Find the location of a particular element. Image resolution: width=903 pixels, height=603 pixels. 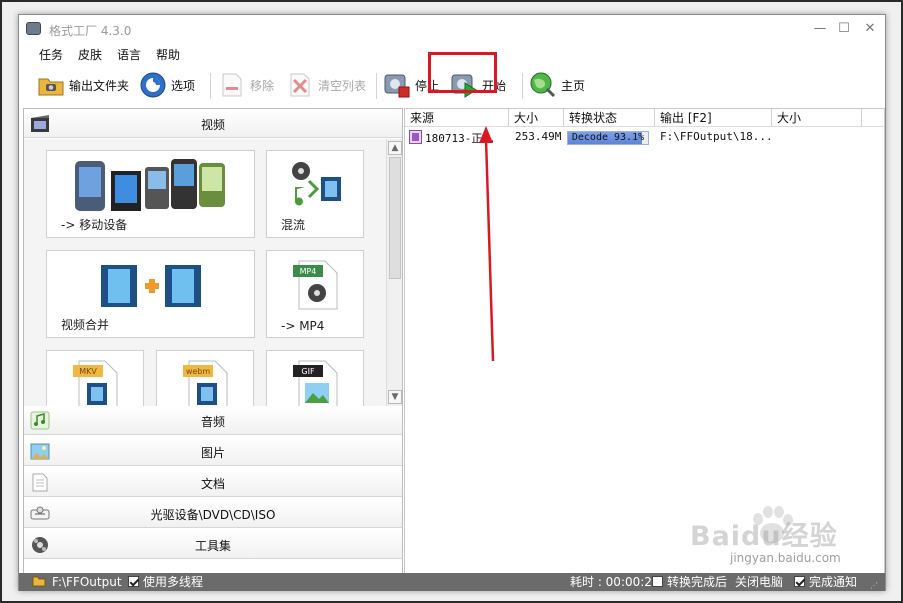

tile-mobile-device: -> 移动设备 is located at coordinates (150, 194).